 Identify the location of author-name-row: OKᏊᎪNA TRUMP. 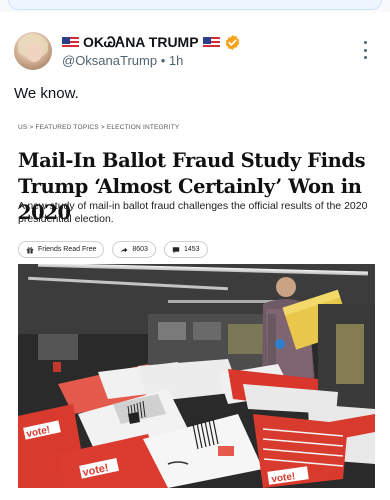
(151, 42).